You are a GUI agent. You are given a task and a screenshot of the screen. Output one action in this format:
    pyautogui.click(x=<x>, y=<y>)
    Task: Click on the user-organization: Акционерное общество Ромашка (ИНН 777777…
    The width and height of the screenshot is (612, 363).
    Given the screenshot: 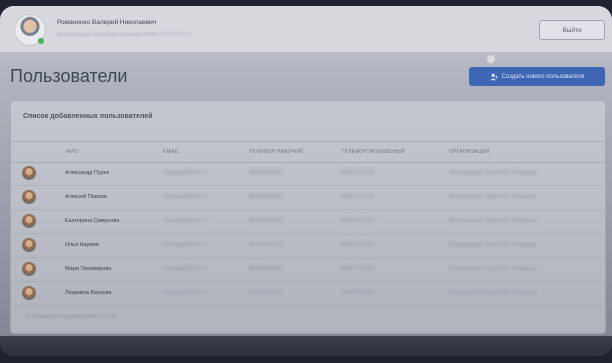 What is the action you would take?
    pyautogui.click(x=124, y=35)
    